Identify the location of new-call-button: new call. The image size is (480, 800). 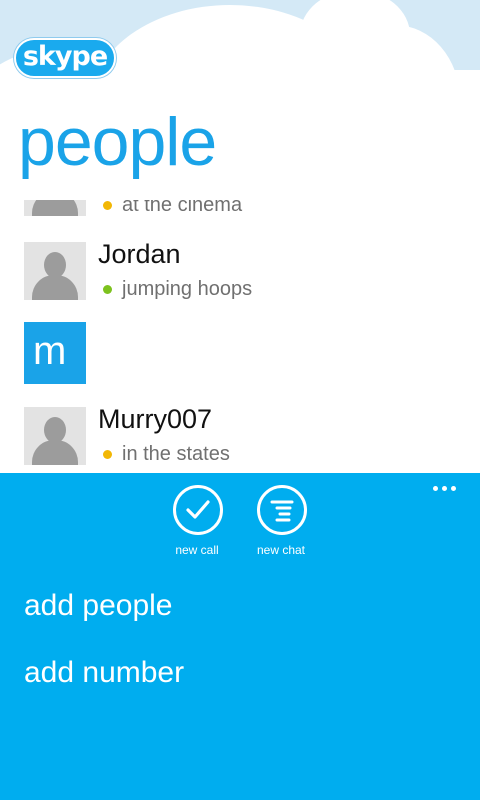
(197, 525).